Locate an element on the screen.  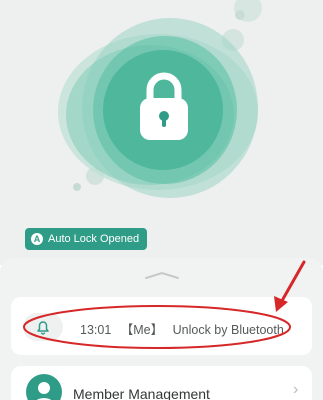
auto-lock-status-badge: A Auto Lock Opened is located at coordinates (86, 239).